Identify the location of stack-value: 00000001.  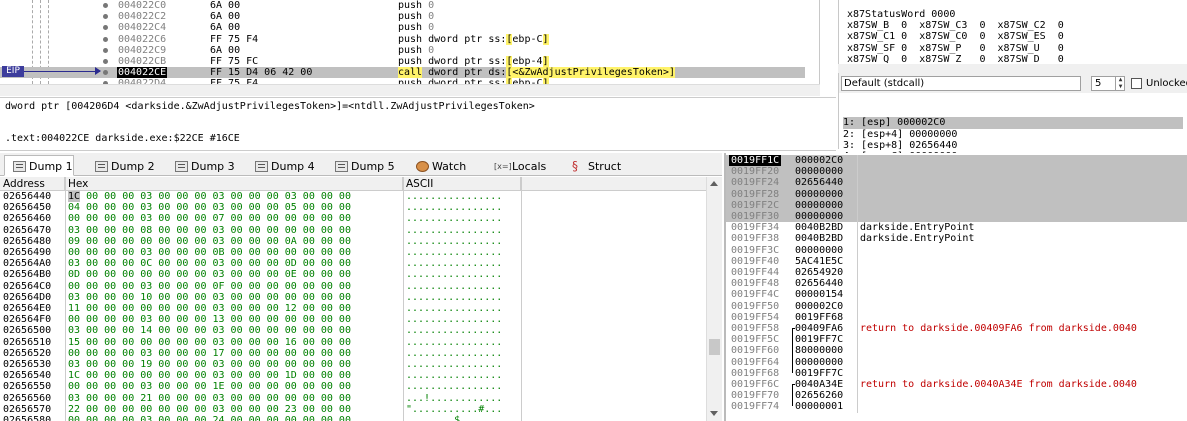
(819, 407).